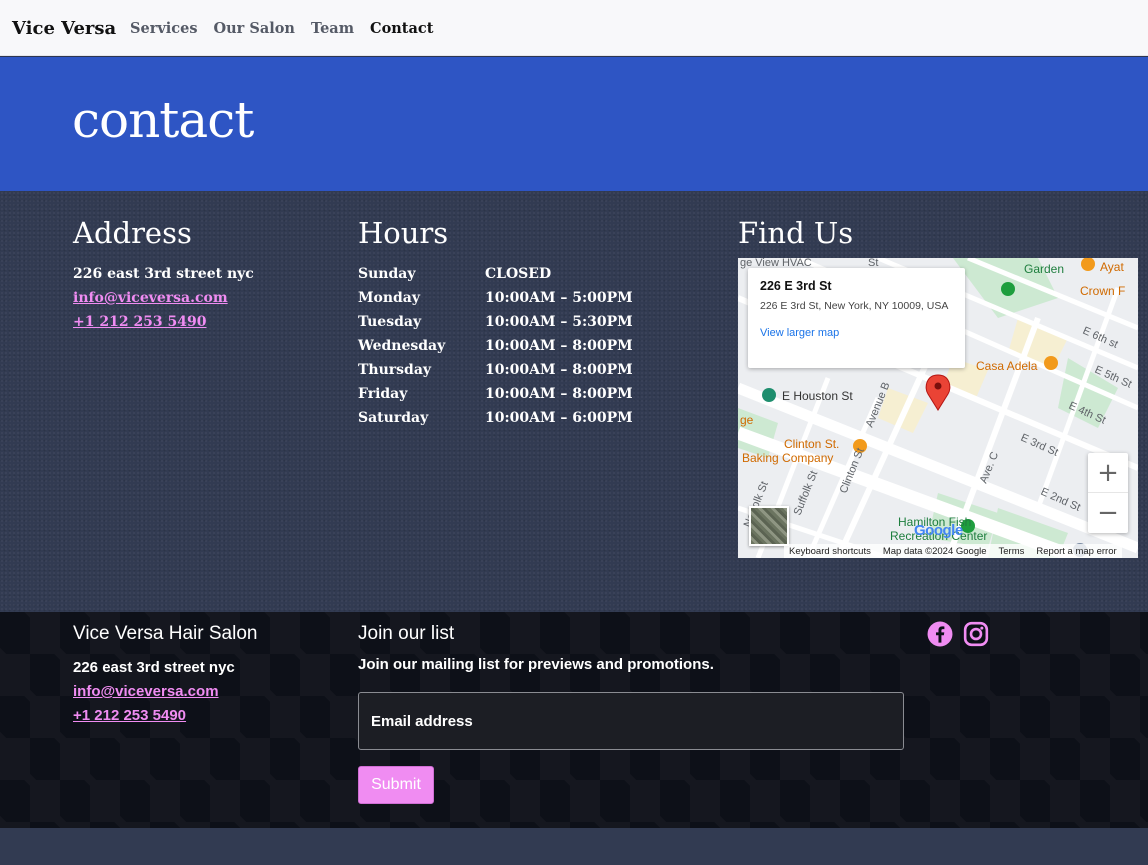 The width and height of the screenshot is (1148, 865). Describe the element at coordinates (976, 634) in the screenshot. I see `instagram-icon` at that location.